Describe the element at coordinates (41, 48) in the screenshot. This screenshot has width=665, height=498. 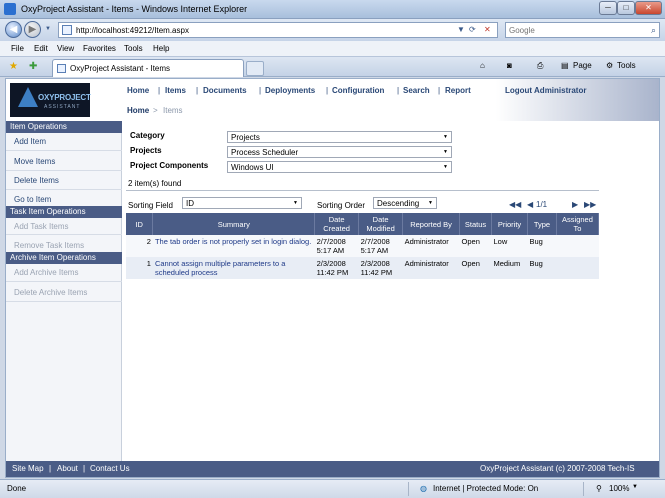
I see `menu-edit: Edit` at that location.